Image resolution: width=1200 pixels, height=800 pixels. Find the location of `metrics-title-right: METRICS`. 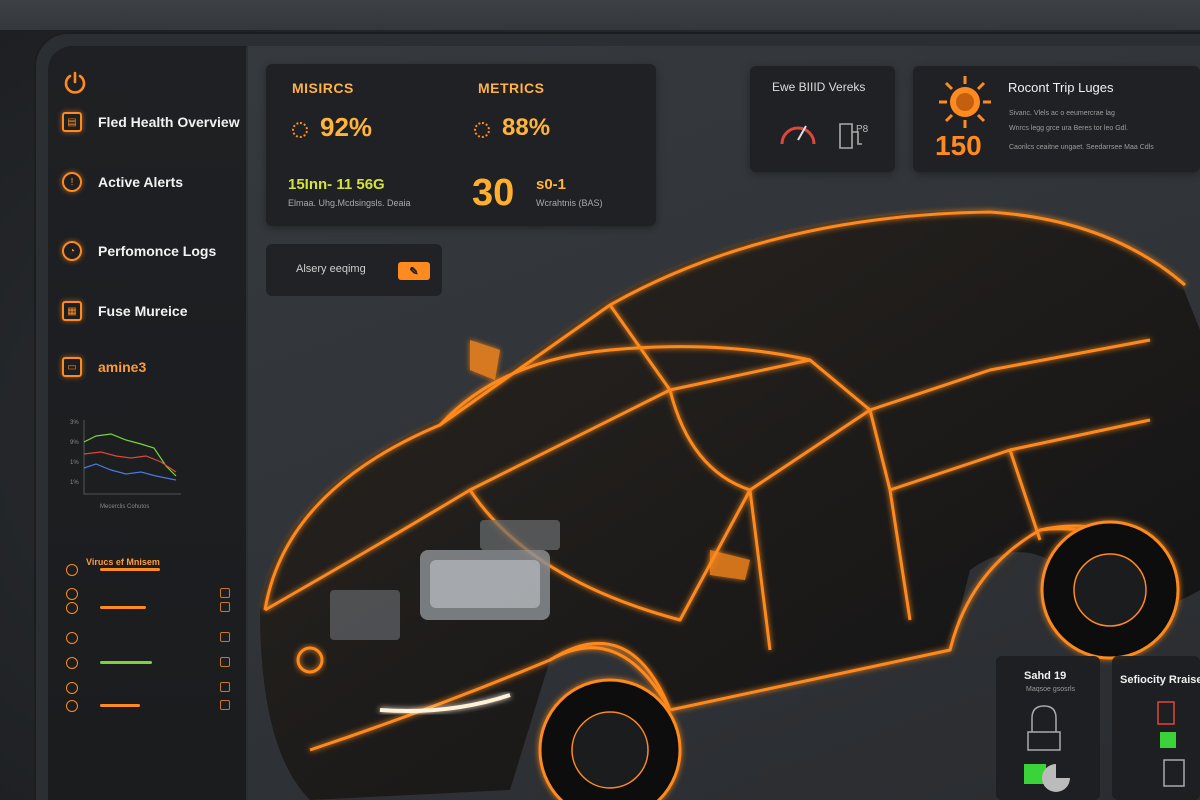

metrics-title-right: METRICS is located at coordinates (511, 88).